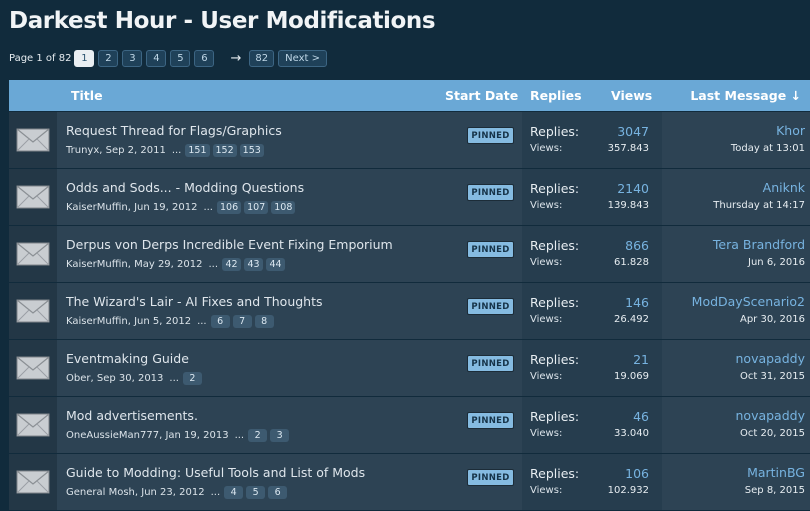 This screenshot has width=810, height=511. What do you see at coordinates (745, 95) in the screenshot?
I see `column-last-message: Last Message ↓` at bounding box center [745, 95].